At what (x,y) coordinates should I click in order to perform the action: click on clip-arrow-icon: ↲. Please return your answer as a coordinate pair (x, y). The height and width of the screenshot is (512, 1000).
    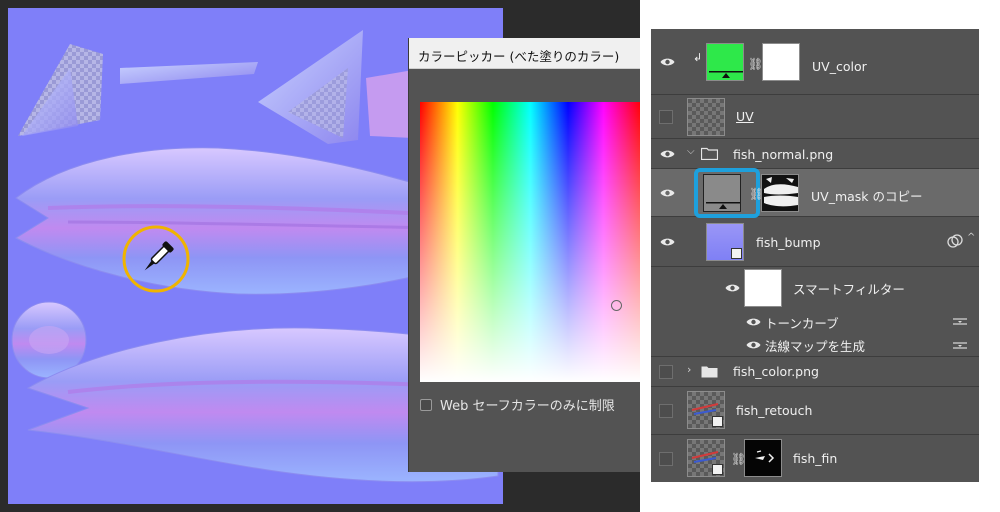
    Looking at the image, I should click on (698, 57).